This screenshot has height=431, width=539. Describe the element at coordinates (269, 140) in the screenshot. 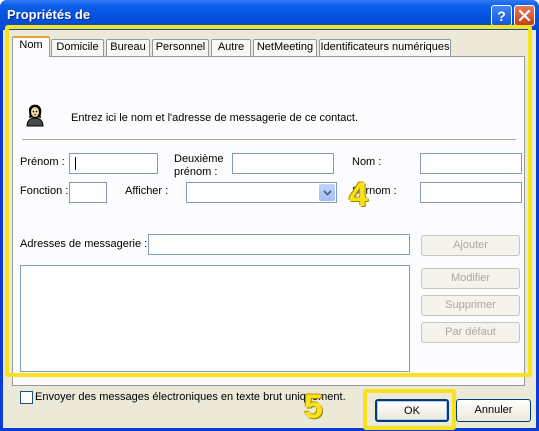

I see `separator` at that location.